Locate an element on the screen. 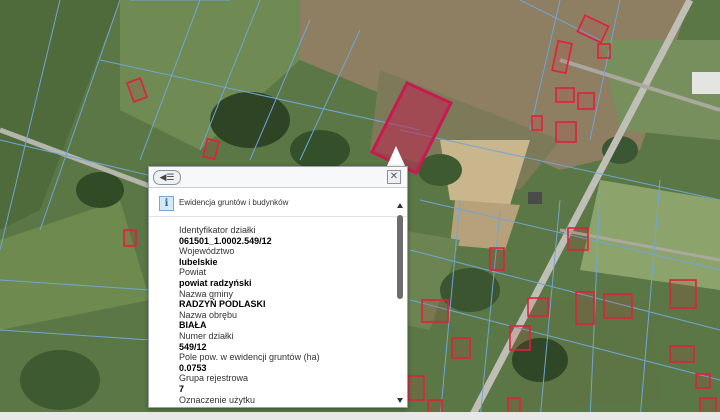 Image resolution: width=720 pixels, height=420 pixels. attribute-label: Identyfikator działki is located at coordinates (217, 230).